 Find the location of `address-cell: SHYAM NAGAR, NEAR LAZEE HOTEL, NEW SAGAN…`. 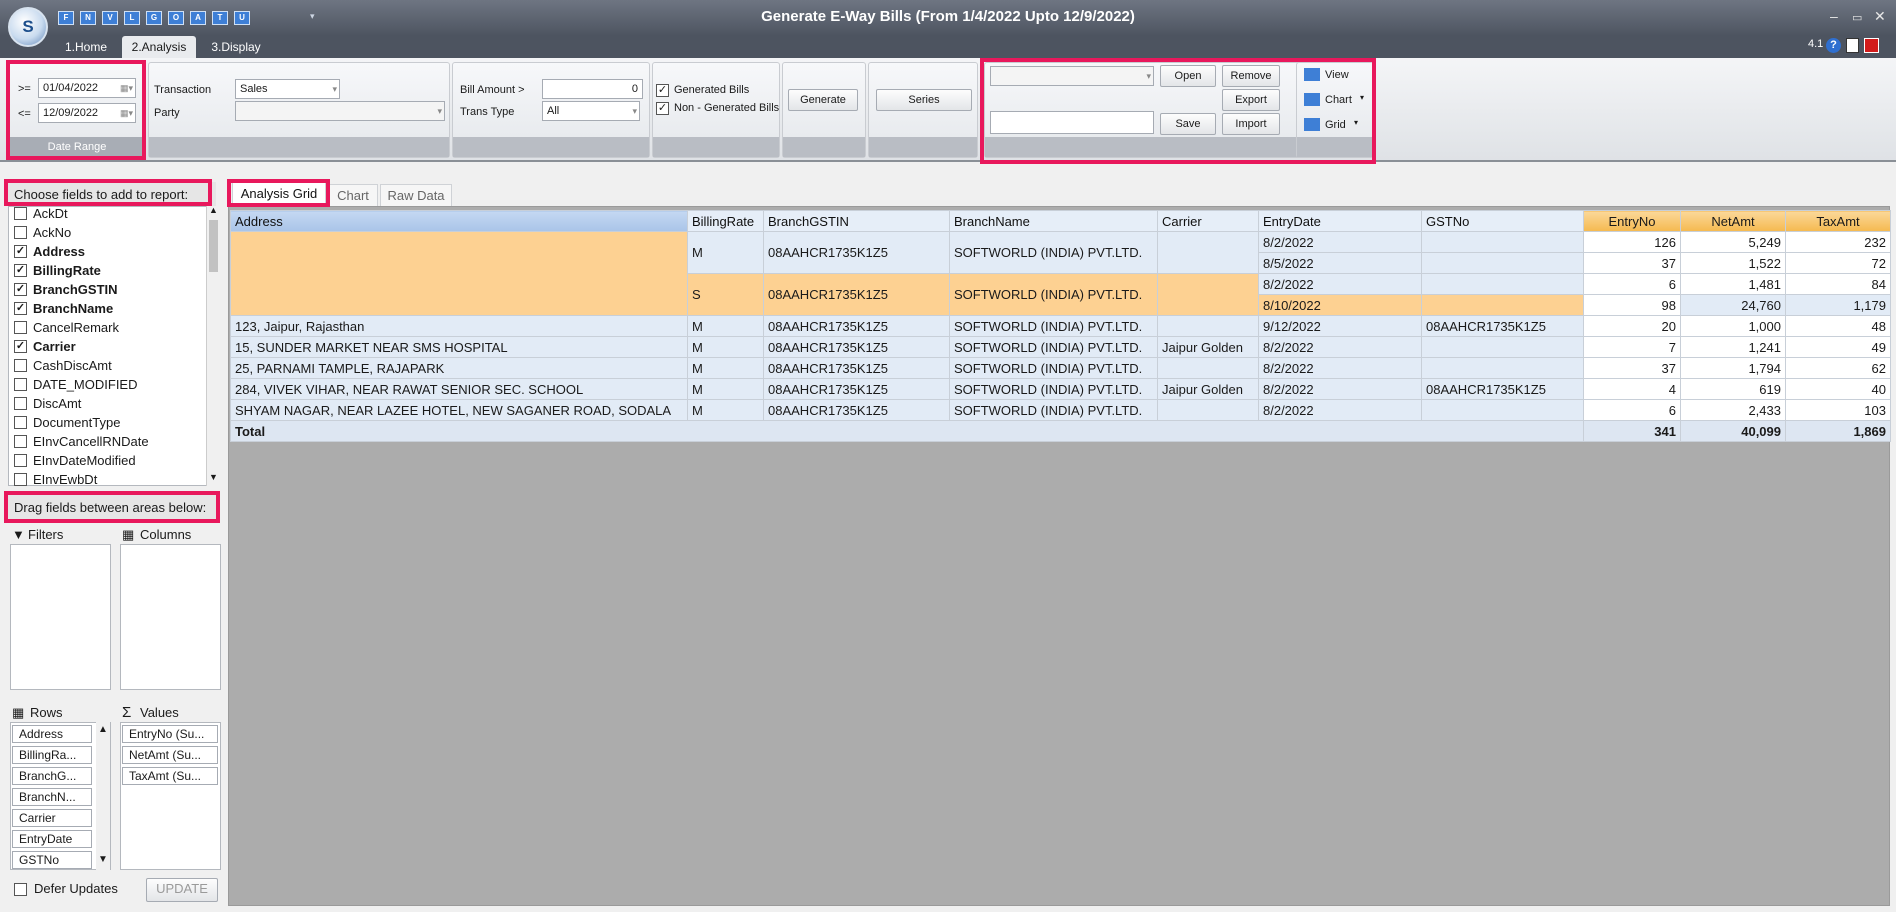

address-cell: SHYAM NAGAR, NEAR LAZEE HOTEL, NEW SAGAN… is located at coordinates (459, 410).